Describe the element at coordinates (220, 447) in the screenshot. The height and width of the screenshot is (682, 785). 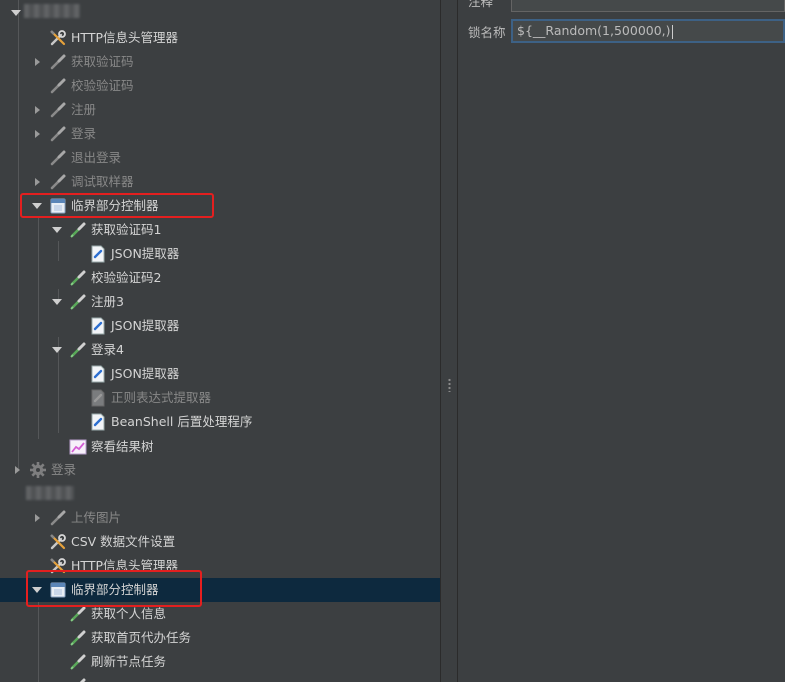
I see `tree-node: 察看结果树` at that location.